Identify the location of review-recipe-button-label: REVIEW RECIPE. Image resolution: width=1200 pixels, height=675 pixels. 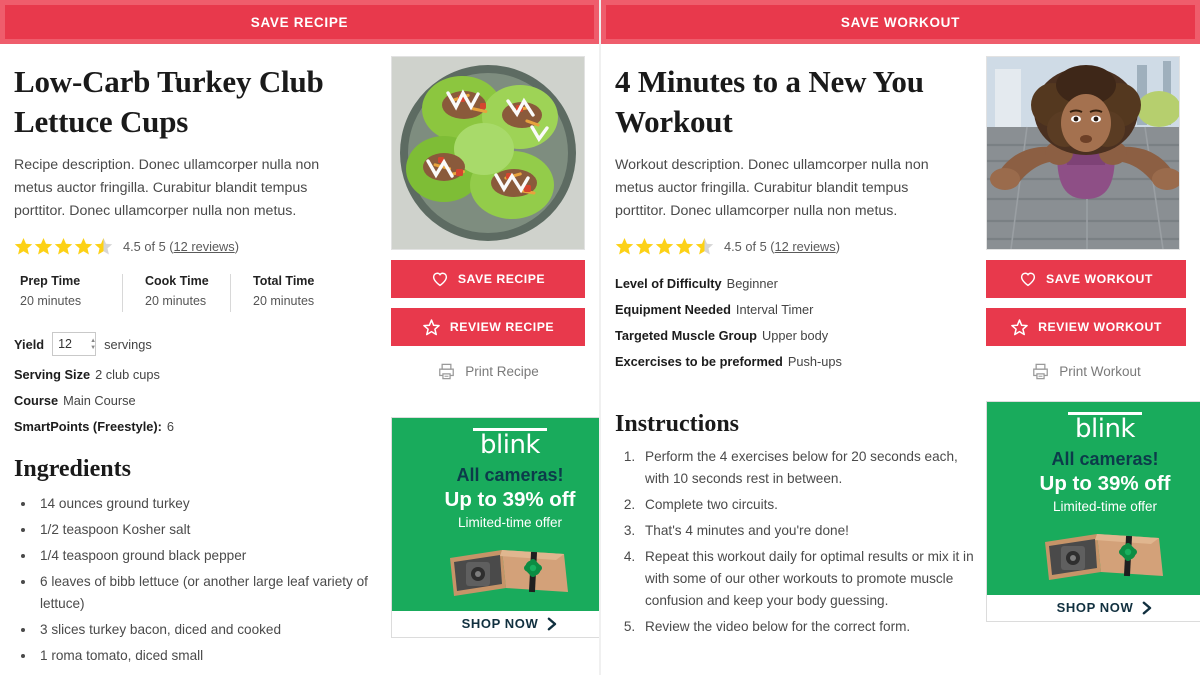
(502, 327).